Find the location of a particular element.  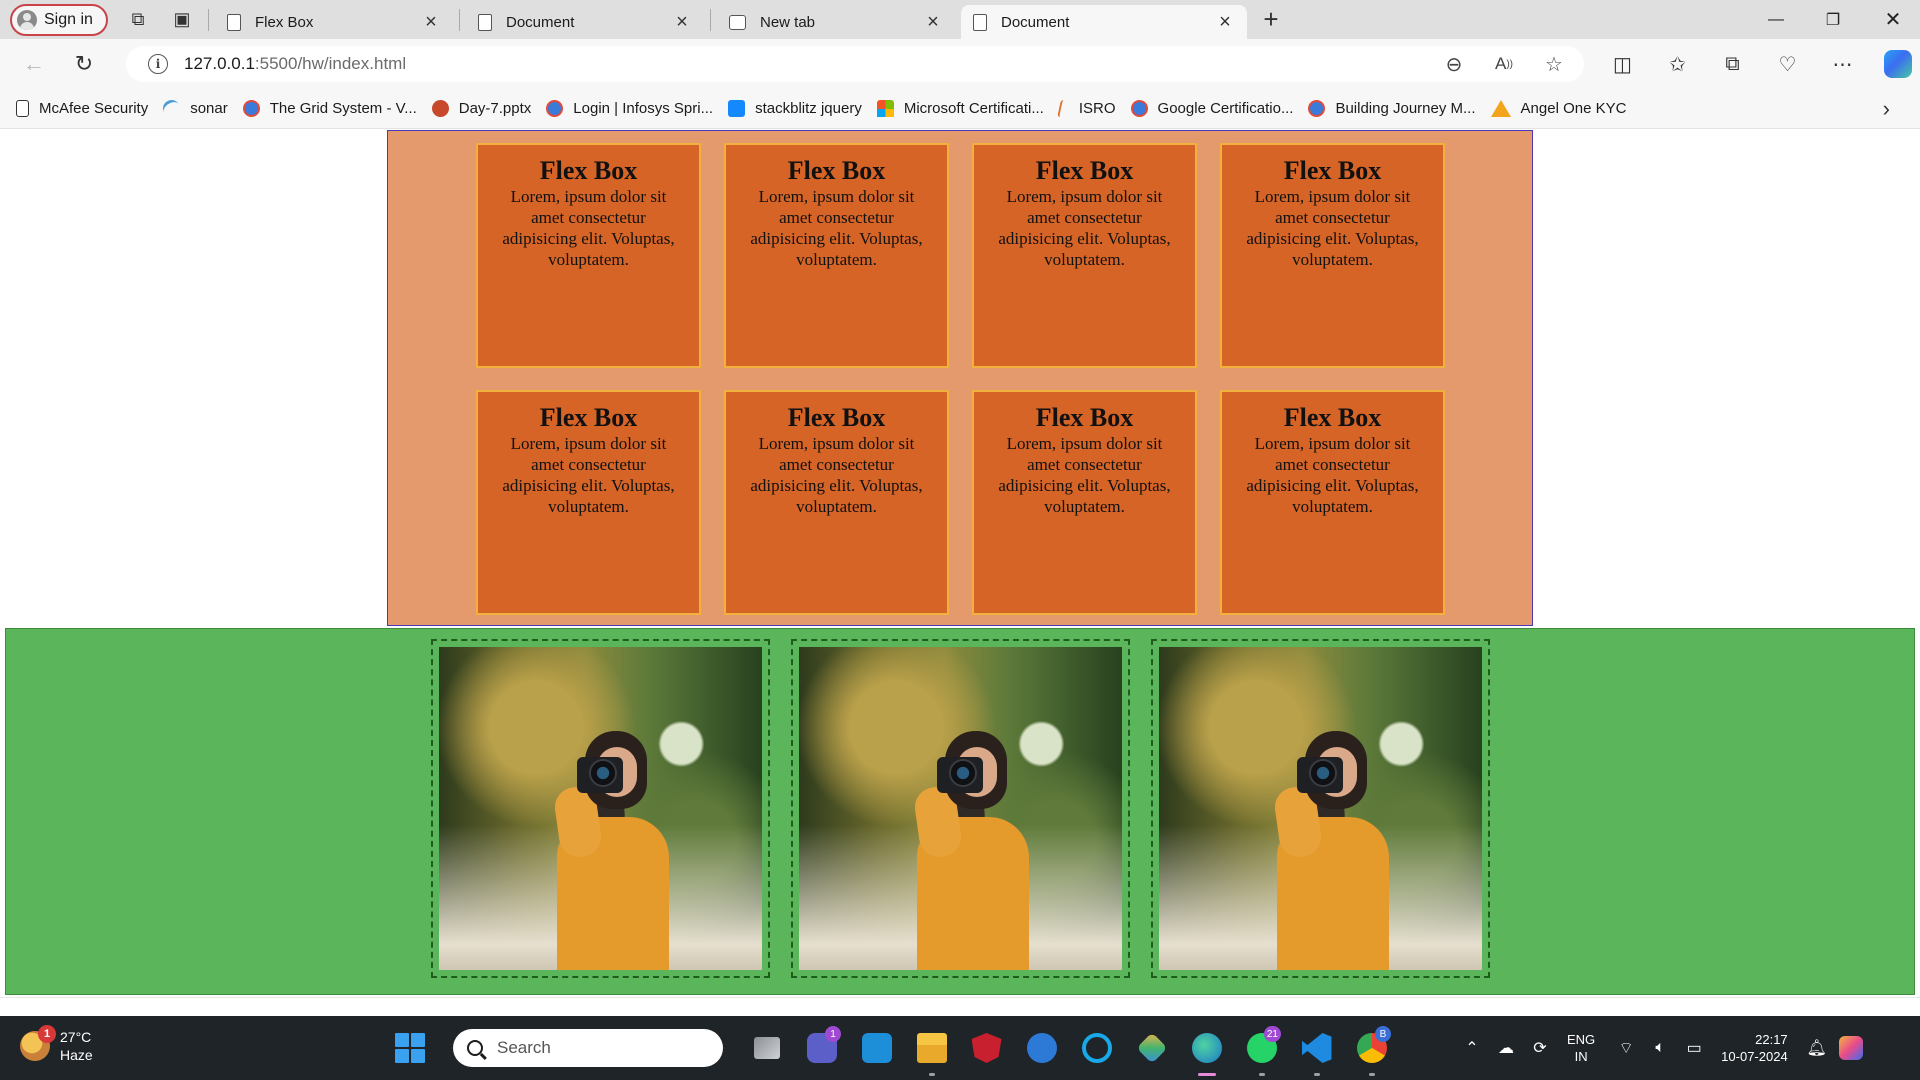

workspaces-icon: ⧉ is located at coordinates (138, 20).